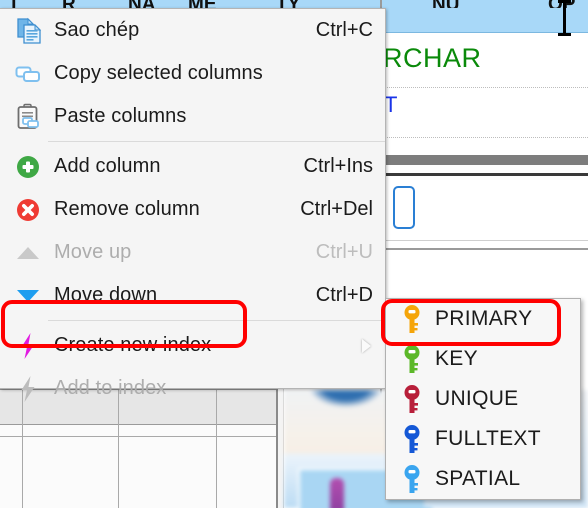 The width and height of the screenshot is (588, 508). Describe the element at coordinates (28, 117) in the screenshot. I see `paste-clipboard-icon` at that location.